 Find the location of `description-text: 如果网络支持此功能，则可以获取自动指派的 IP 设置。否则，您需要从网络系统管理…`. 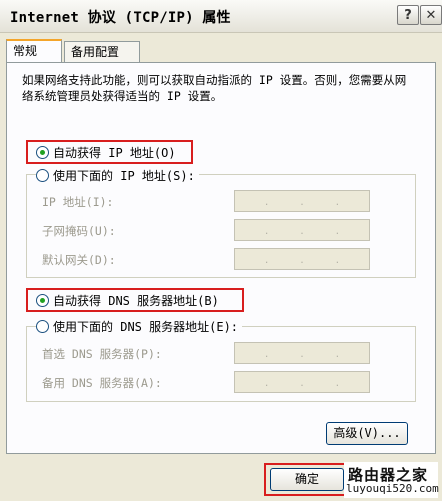

description-text: 如果网络支持此功能，则可以获取自动指派的 IP 设置。否则，您需要从网络系统管理… is located at coordinates (214, 88).